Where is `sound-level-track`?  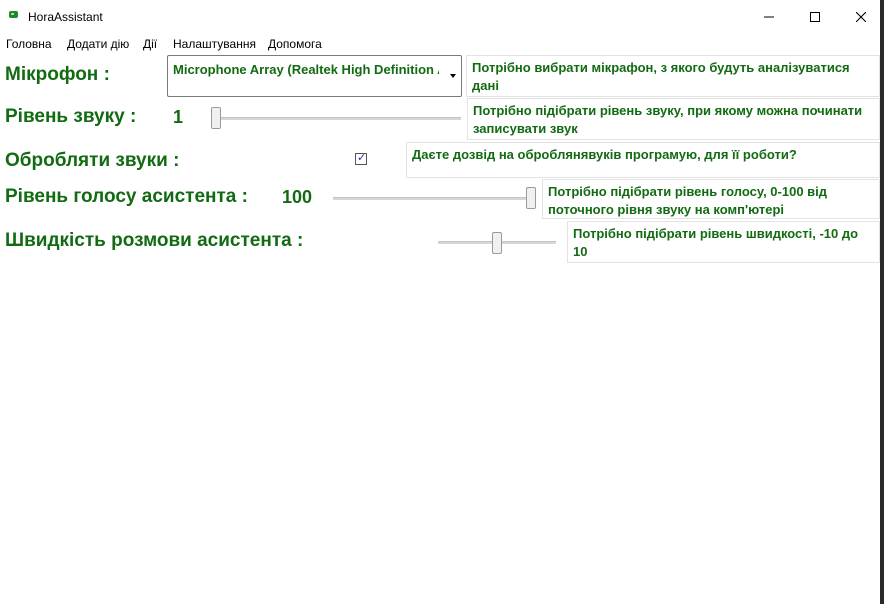
sound-level-track is located at coordinates (336, 118).